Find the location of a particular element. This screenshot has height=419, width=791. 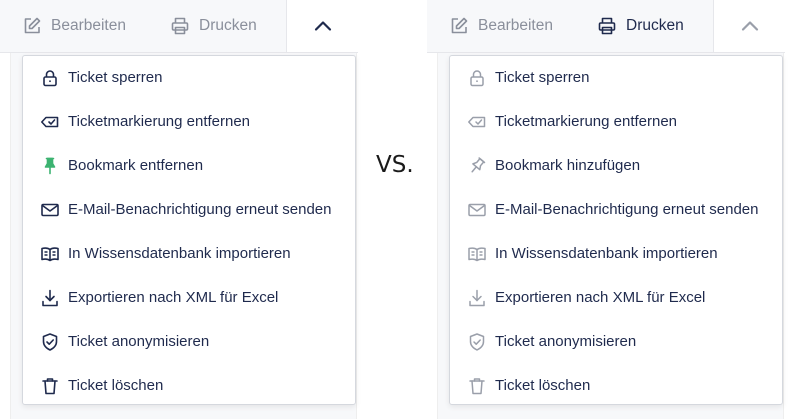

pin-icon is located at coordinates (50, 166).